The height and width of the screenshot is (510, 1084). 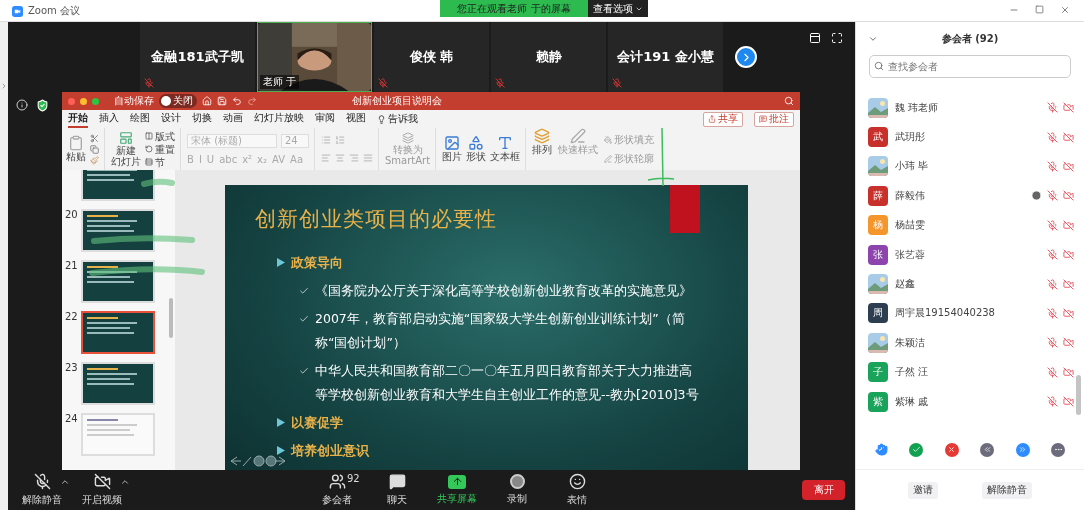 What do you see at coordinates (970, 137) in the screenshot?
I see `participant-row: 武 武玥彤` at bounding box center [970, 137].